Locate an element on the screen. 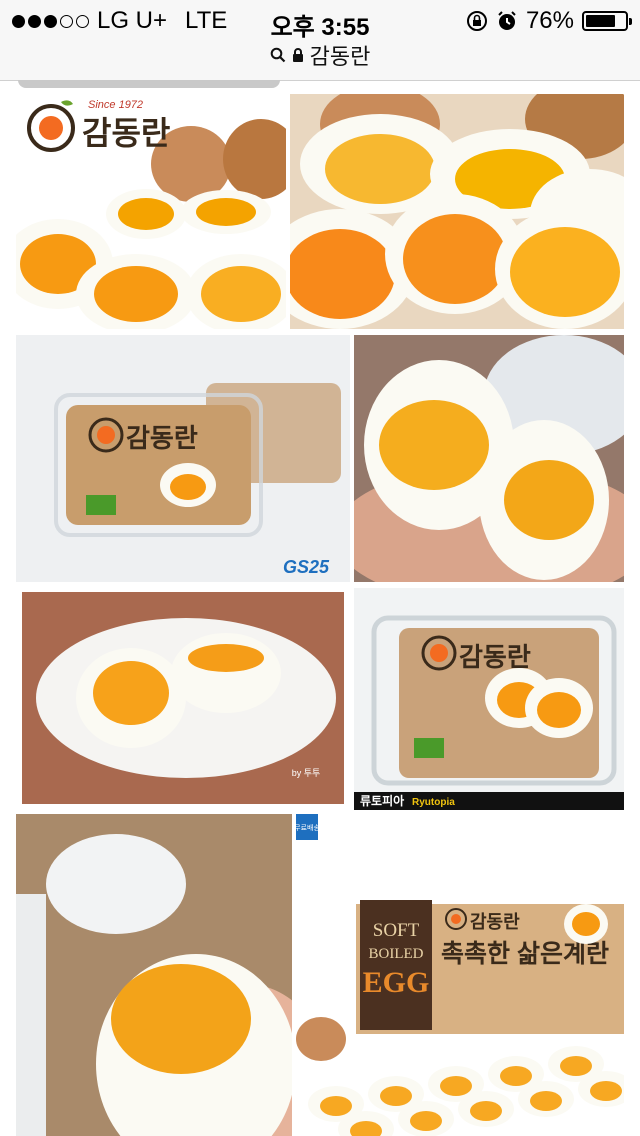  brand-logo-text: 감동란 is located at coordinates (126, 133).